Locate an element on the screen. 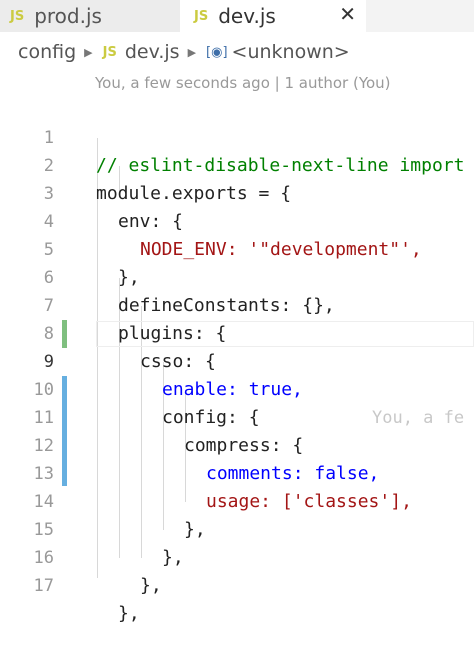 The height and width of the screenshot is (656, 474). tab-label: prod.js is located at coordinates (68, 16).